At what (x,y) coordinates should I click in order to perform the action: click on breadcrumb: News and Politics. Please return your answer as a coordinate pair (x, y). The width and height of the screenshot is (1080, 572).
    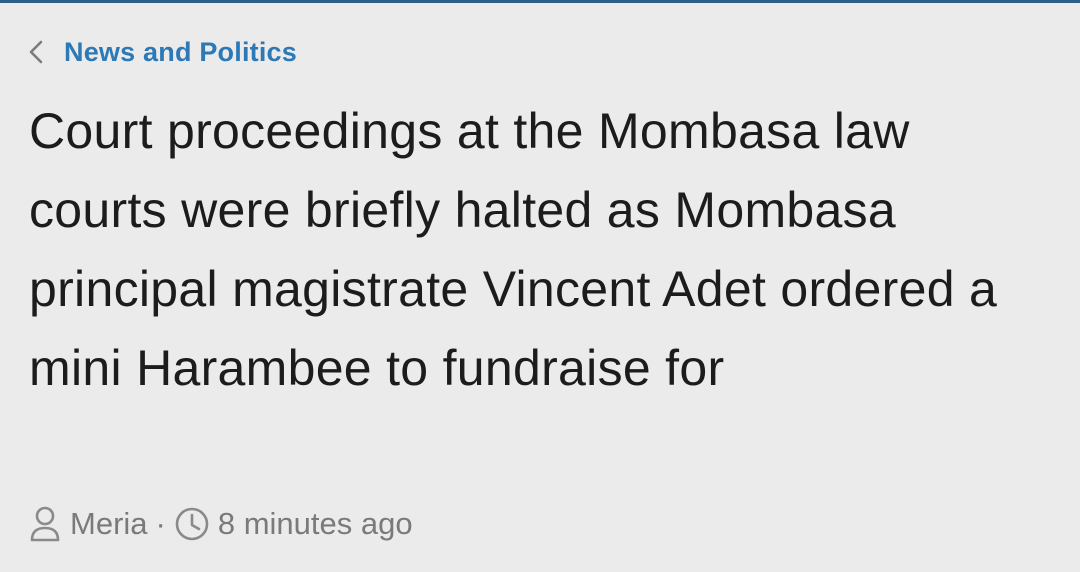
    Looking at the image, I should click on (160, 52).